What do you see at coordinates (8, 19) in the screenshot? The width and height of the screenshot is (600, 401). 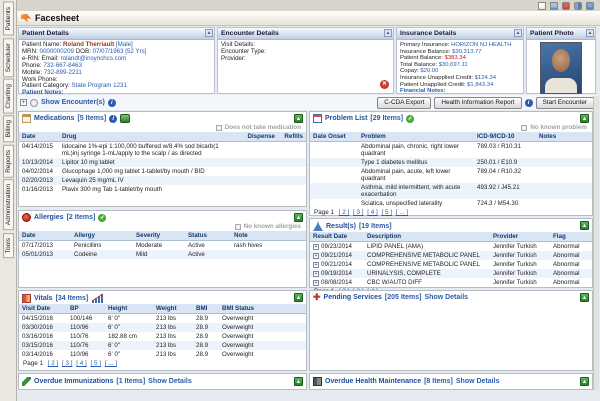 I see `sidebar-tab-patients: Patients` at bounding box center [8, 19].